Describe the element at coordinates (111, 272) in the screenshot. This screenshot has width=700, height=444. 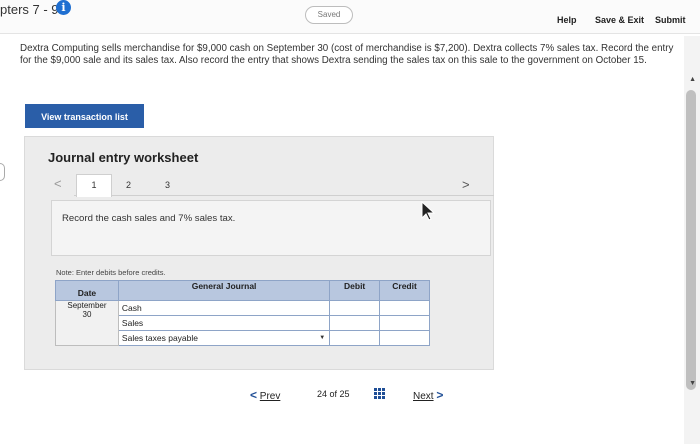
I see `debit-credit-note: Note: Enter debits before credits.` at that location.